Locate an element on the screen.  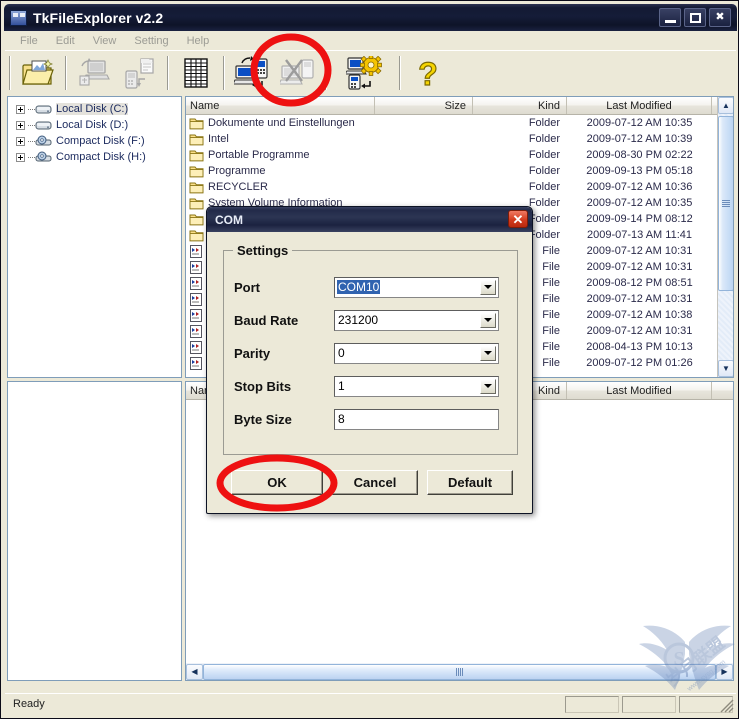
window-controls: ✖ is located at coordinates (695, 17).